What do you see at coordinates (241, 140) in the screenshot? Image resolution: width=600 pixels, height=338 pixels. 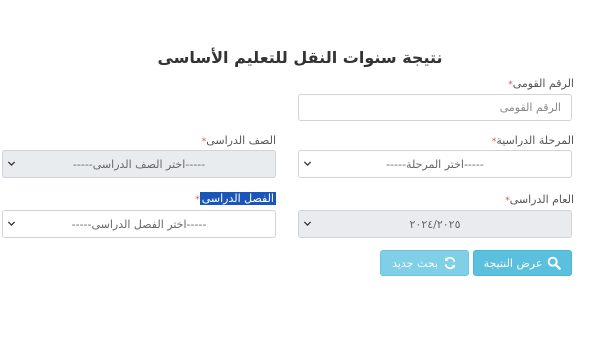 I see `grade-label-text: الصف الدراسى` at bounding box center [241, 140].